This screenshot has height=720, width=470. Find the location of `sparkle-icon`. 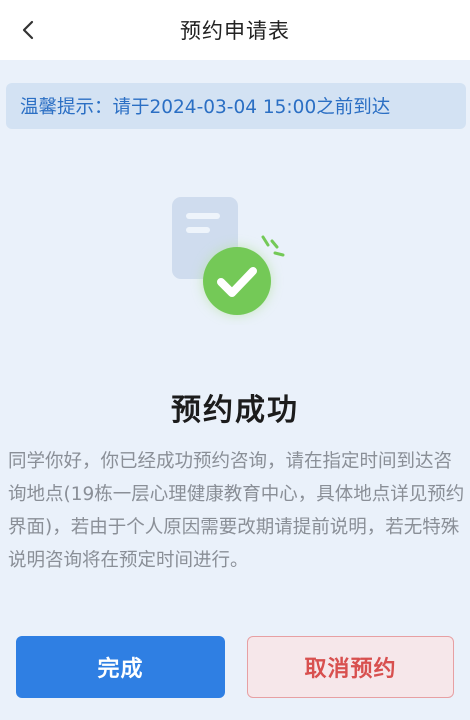

sparkle-icon is located at coordinates (273, 246).